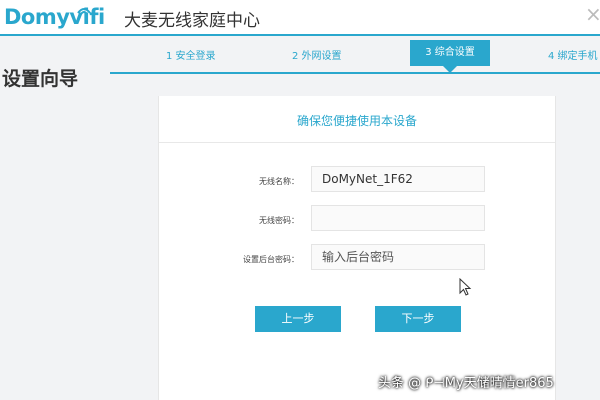 The height and width of the screenshot is (400, 600). Describe the element at coordinates (279, 181) in the screenshot. I see `wifi-name-label: 无线名称：` at that location.